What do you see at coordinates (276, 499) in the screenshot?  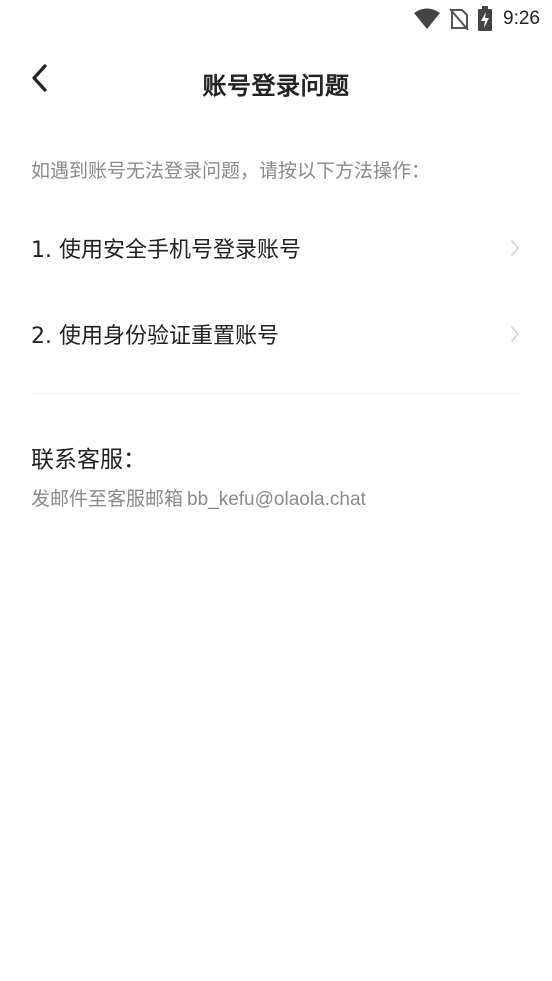 I see `contact-email: bb_kefu@olaola.chat` at bounding box center [276, 499].